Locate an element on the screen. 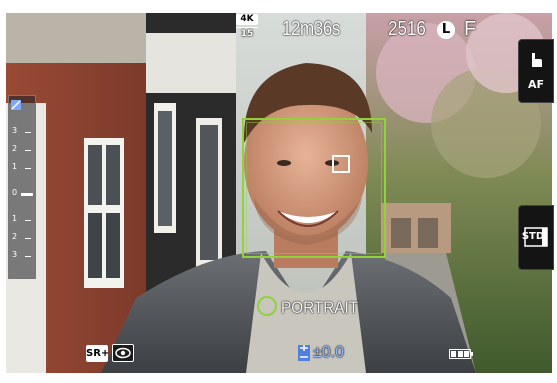 Image resolution: width=557 pixels, height=383 pixels. frames-remaining: 2516 is located at coordinates (407, 29).